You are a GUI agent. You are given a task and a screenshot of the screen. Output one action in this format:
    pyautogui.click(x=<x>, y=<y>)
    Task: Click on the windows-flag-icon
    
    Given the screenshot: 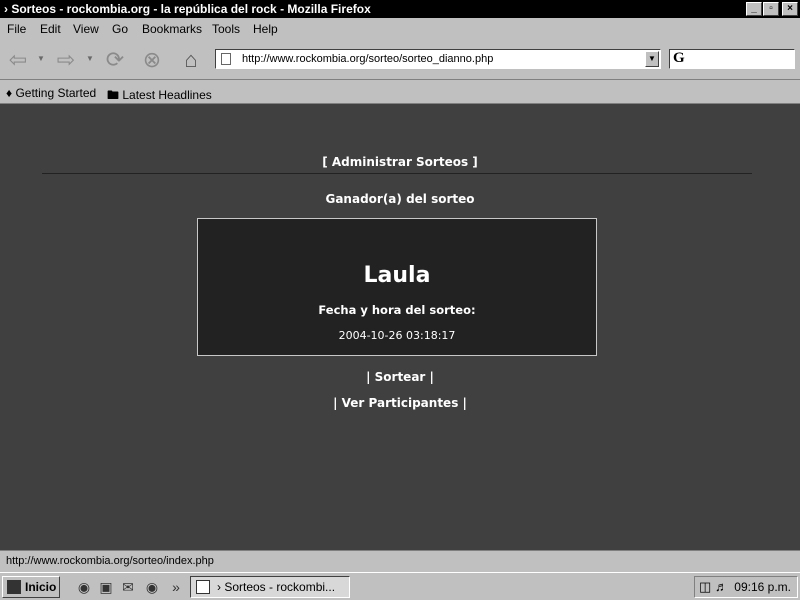 What is the action you would take?
    pyautogui.click(x=14, y=587)
    